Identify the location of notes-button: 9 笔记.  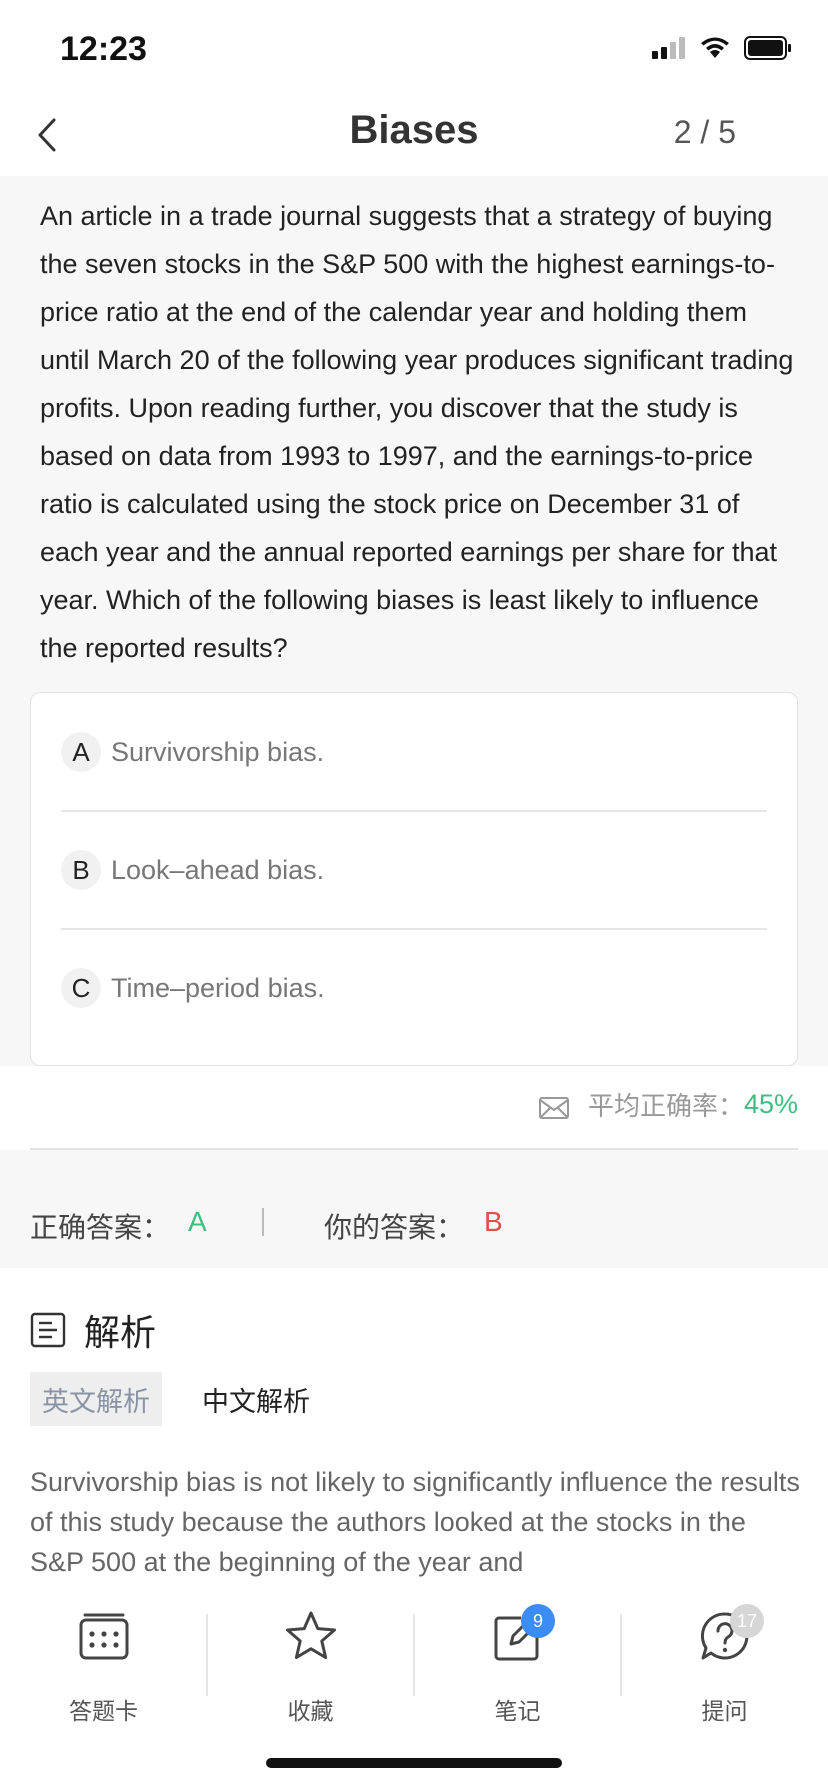
(517, 1672).